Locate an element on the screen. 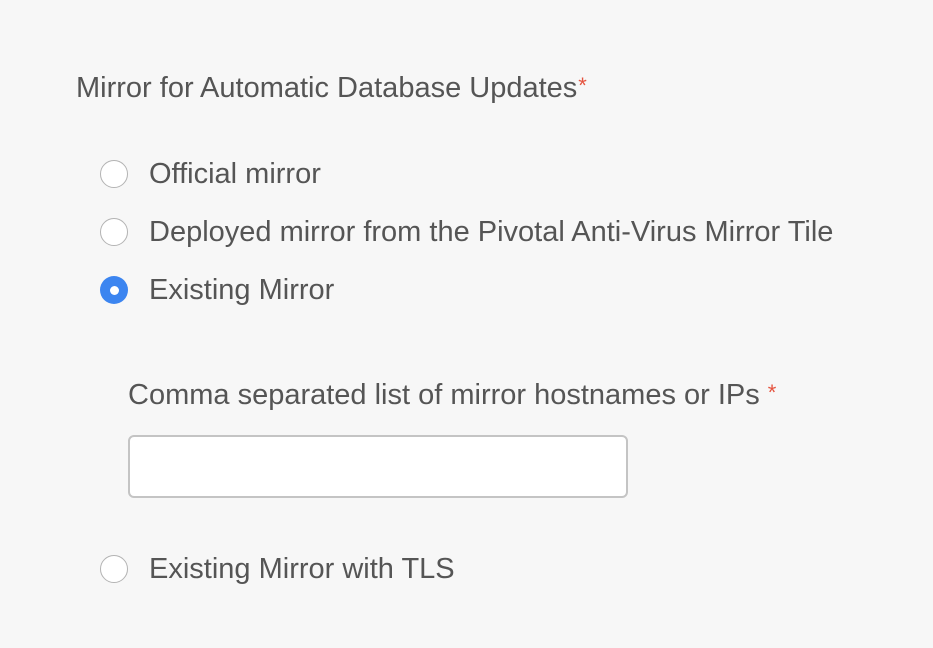 Image resolution: width=933 pixels, height=648 pixels. radio-button-existing-mirror-tls is located at coordinates (114, 569).